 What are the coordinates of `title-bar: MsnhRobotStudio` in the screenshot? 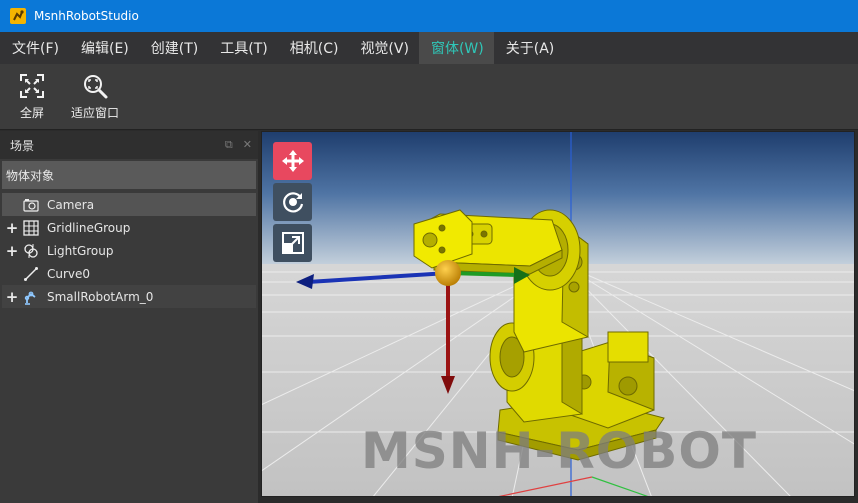 It's located at (429, 16).